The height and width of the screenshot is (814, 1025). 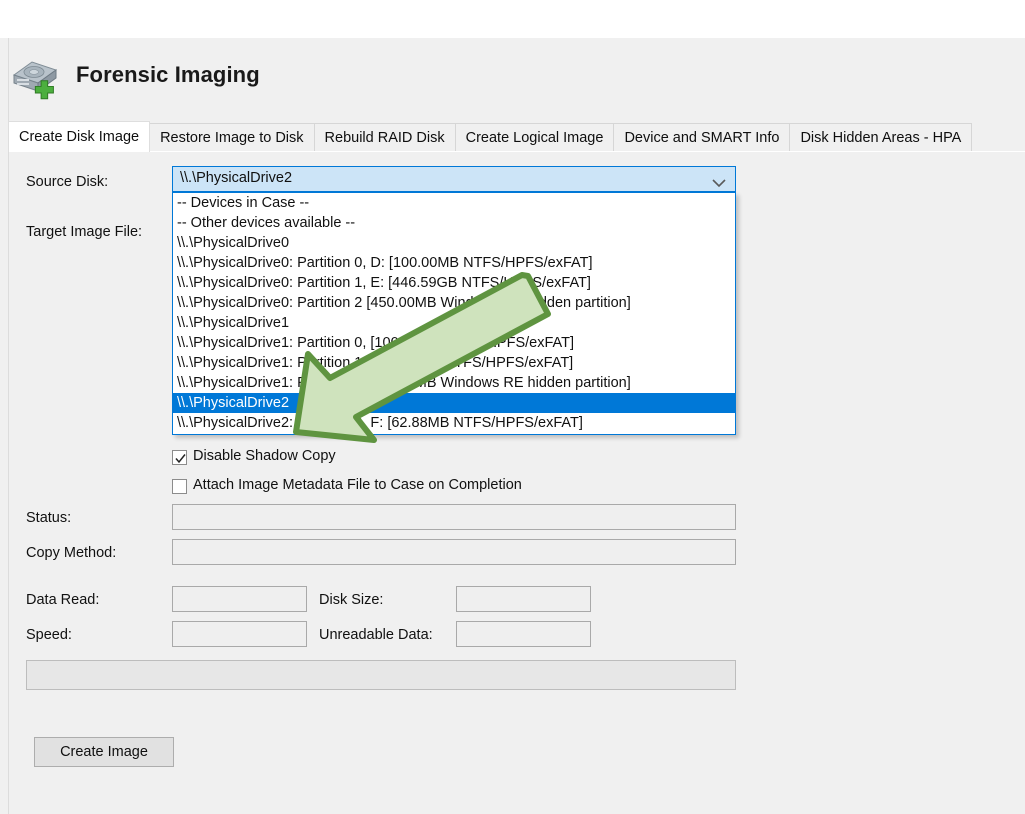 I want to click on data-read-field, so click(x=239, y=599).